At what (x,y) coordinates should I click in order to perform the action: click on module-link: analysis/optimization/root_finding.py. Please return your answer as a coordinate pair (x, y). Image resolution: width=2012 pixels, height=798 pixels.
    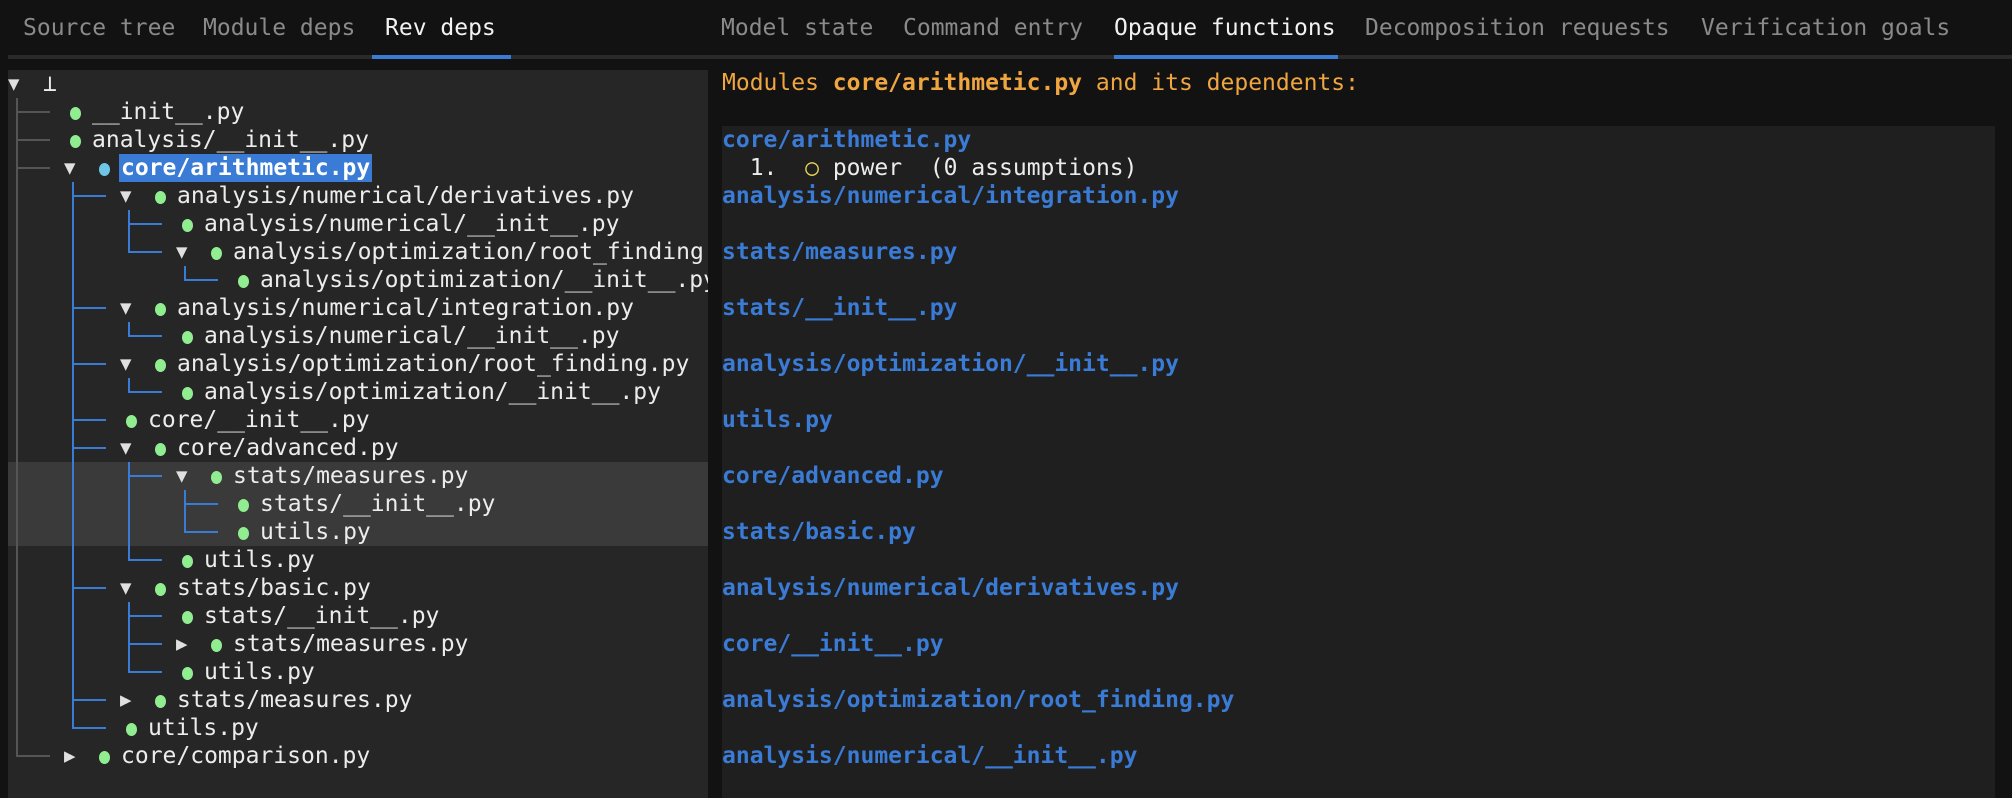
    Looking at the image, I should click on (1358, 700).